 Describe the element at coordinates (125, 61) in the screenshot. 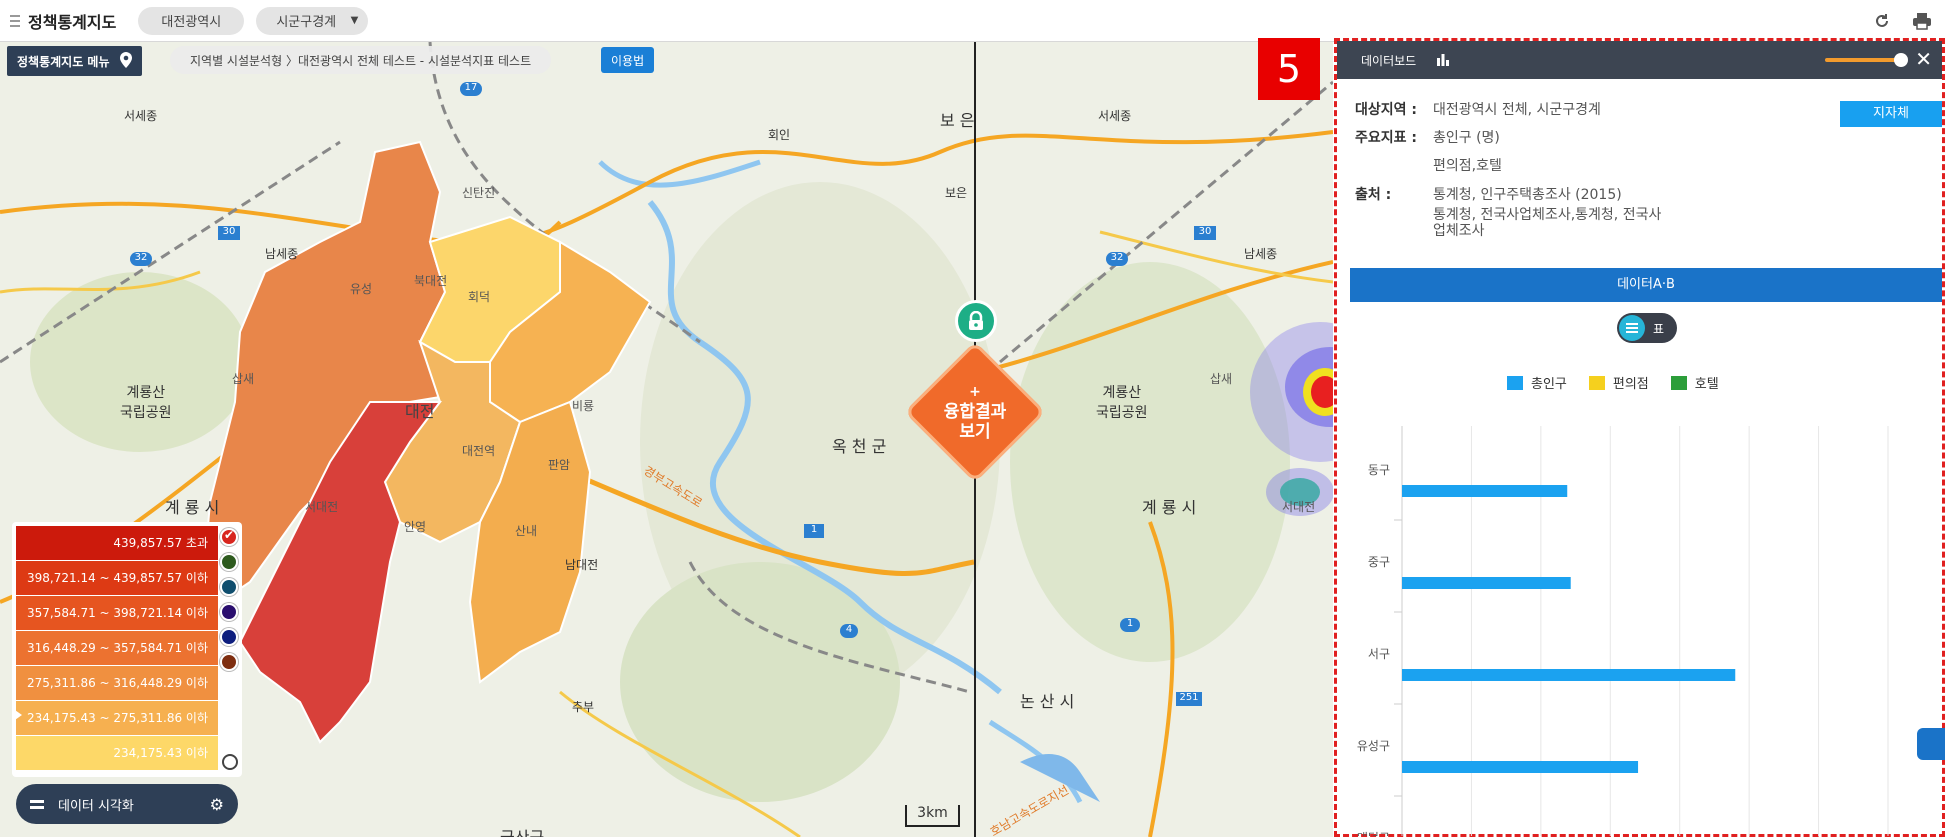

I see `location-pin-icon` at that location.